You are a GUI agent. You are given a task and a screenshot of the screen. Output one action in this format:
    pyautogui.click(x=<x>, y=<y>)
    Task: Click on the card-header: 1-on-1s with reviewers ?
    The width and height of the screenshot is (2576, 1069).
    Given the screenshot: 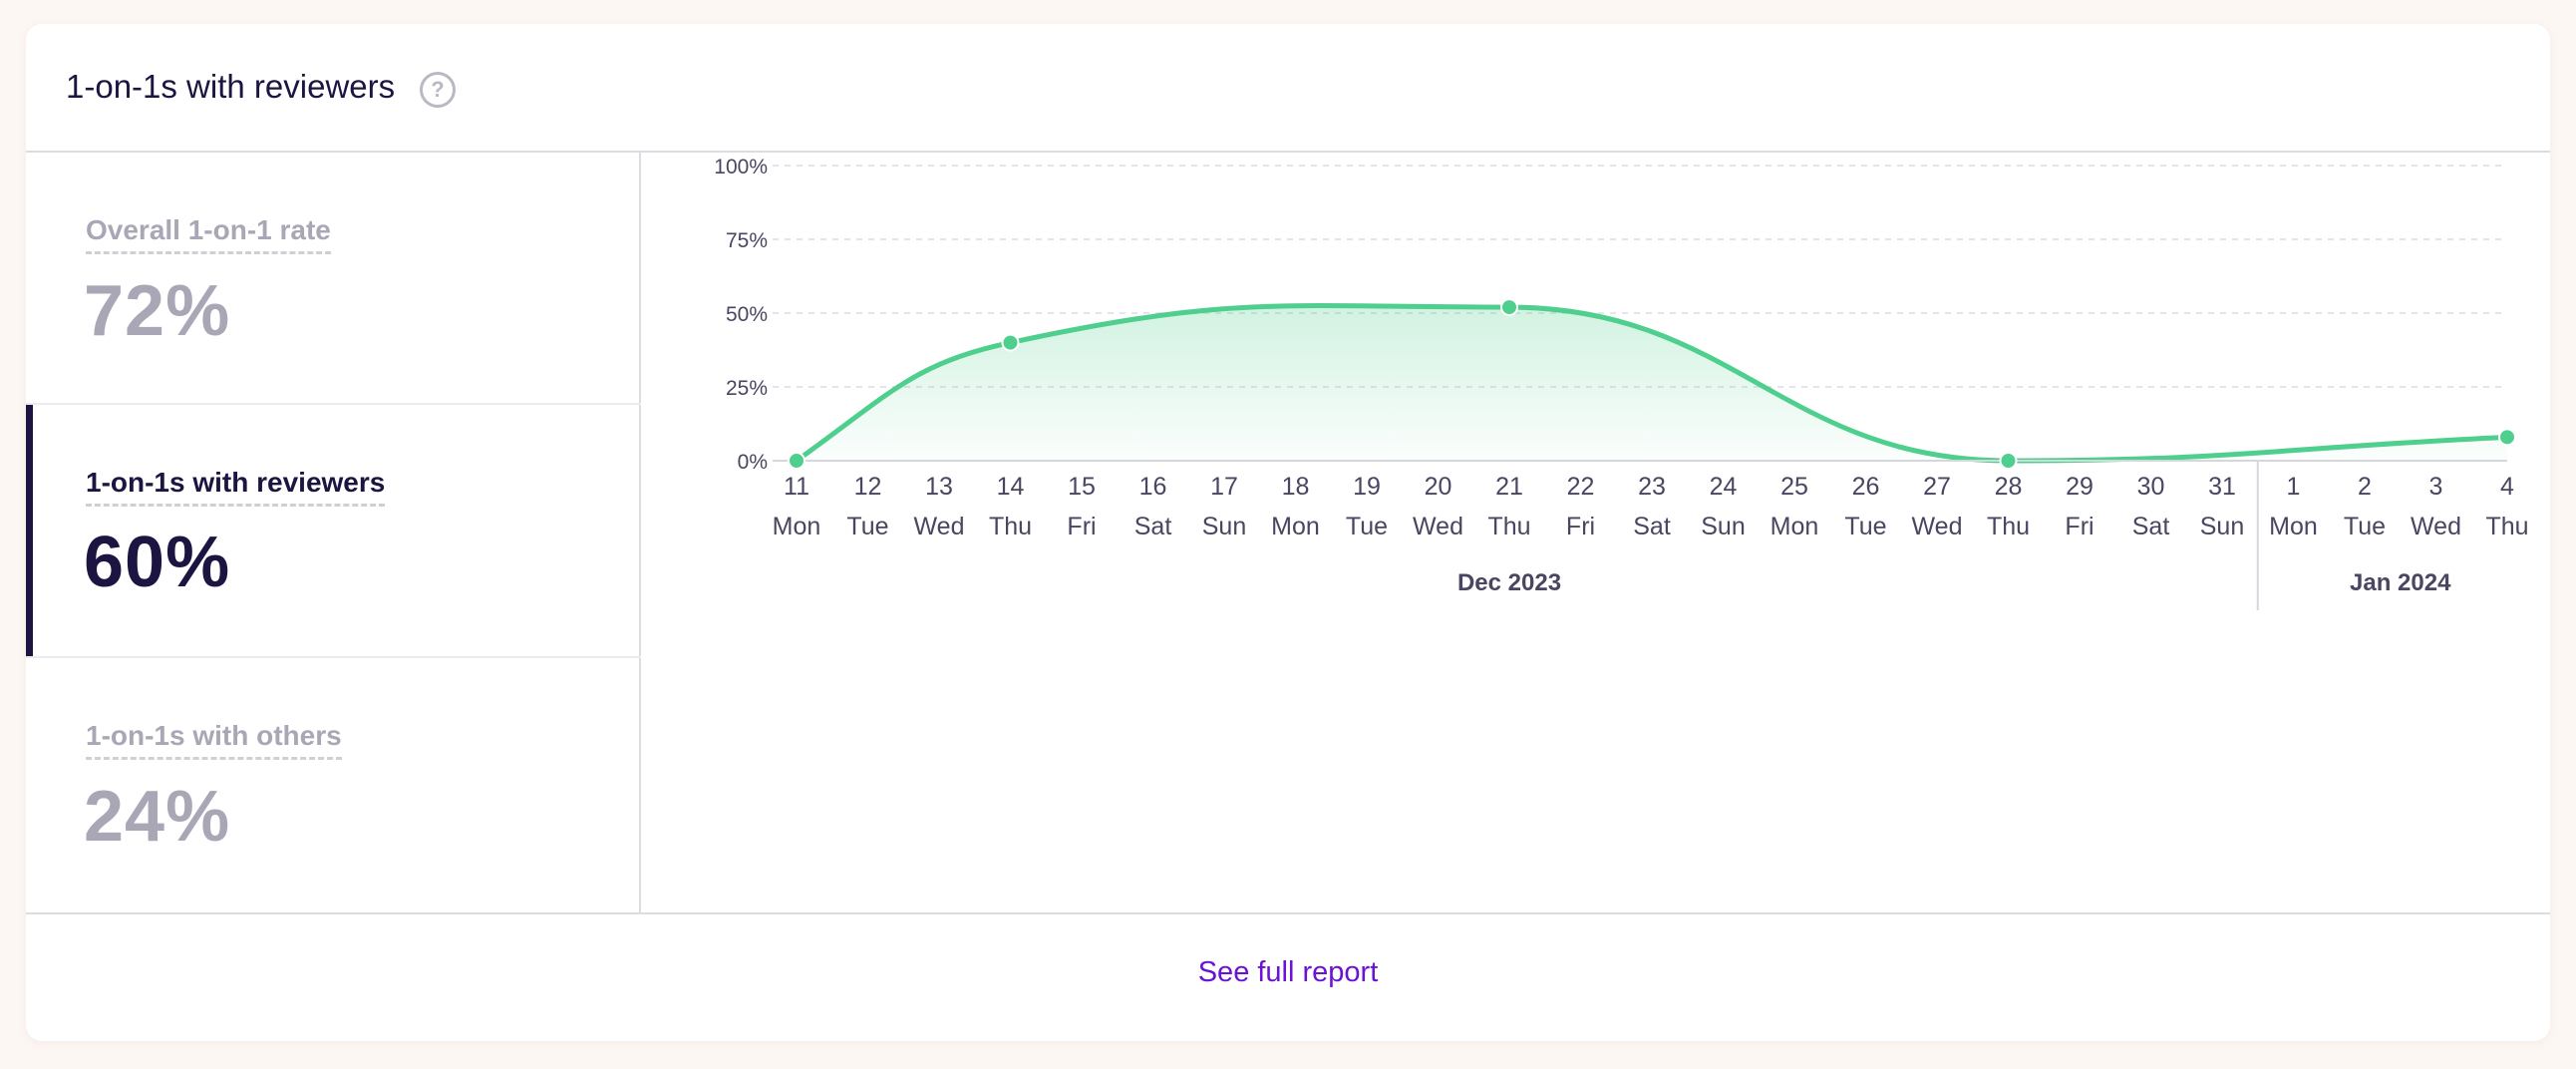 What is the action you would take?
    pyautogui.click(x=1288, y=88)
    